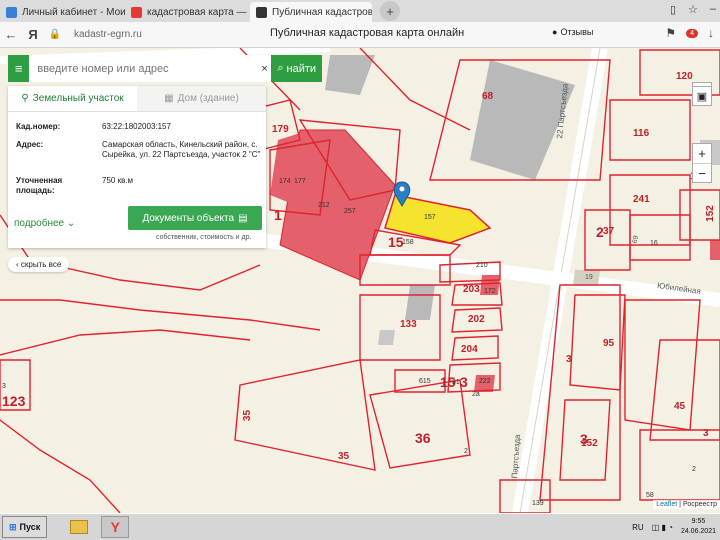 Image resolution: width=720 pixels, height=540 pixels. Describe the element at coordinates (538, 503) in the screenshot. I see `parcel-label: 139` at that location.